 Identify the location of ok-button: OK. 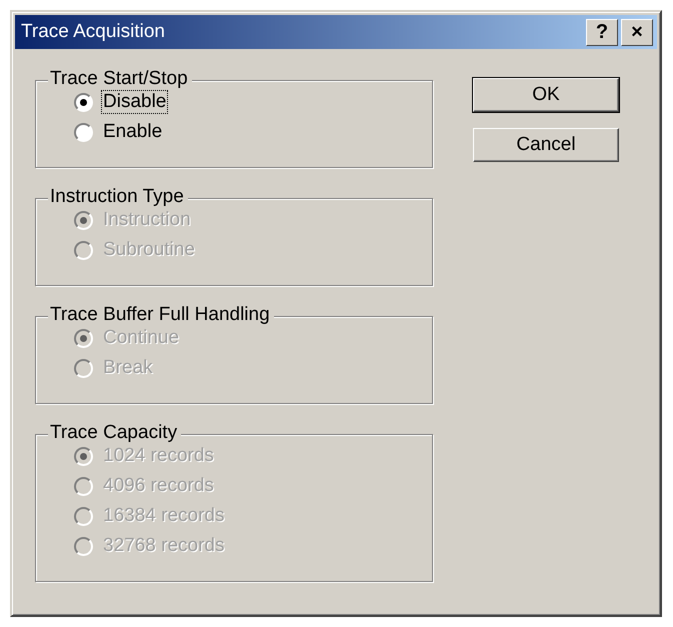
(546, 95).